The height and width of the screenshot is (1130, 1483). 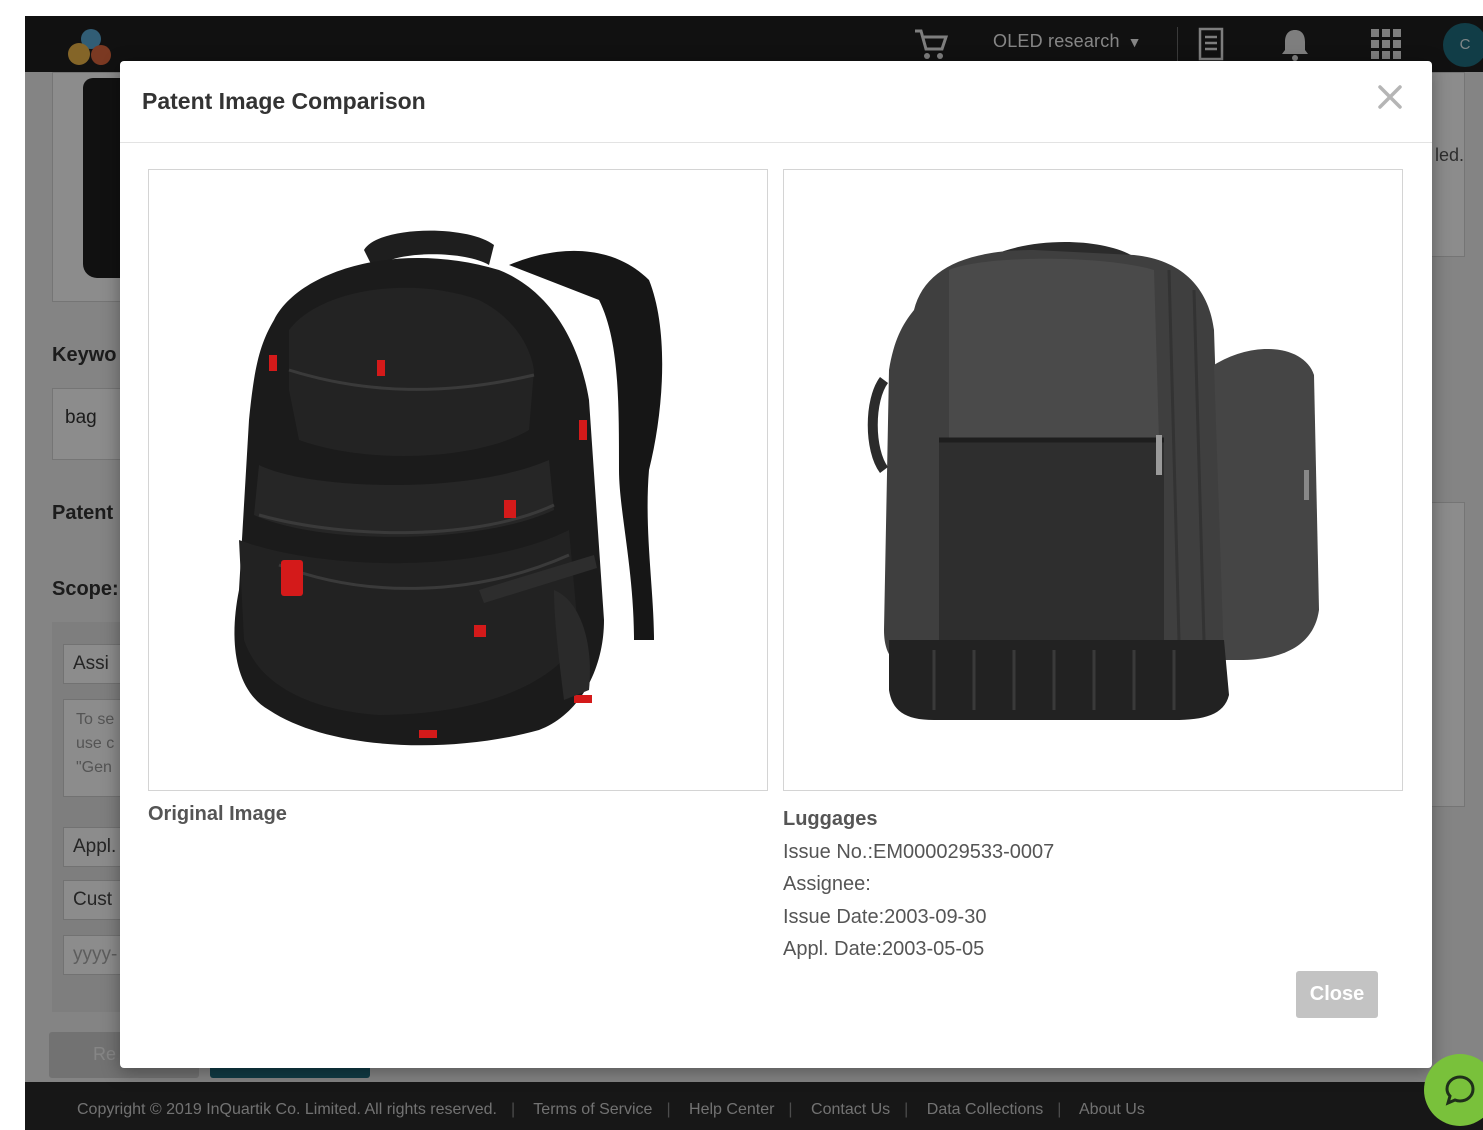 What do you see at coordinates (1337, 994) in the screenshot?
I see `close-button: Close` at bounding box center [1337, 994].